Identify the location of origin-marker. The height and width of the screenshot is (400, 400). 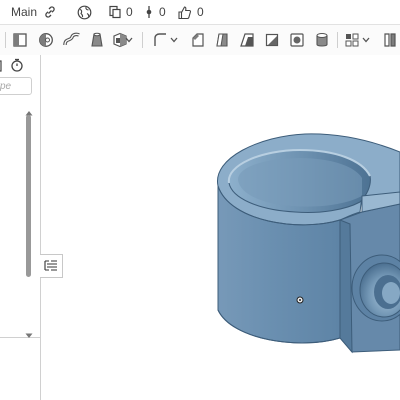
(300, 300).